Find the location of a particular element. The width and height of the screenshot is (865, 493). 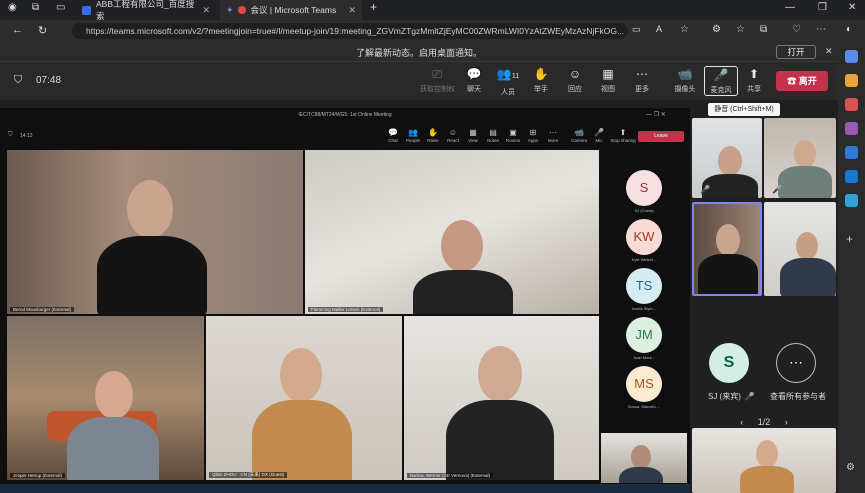

copilot-icon: ◐ is located at coordinates (849, 29).